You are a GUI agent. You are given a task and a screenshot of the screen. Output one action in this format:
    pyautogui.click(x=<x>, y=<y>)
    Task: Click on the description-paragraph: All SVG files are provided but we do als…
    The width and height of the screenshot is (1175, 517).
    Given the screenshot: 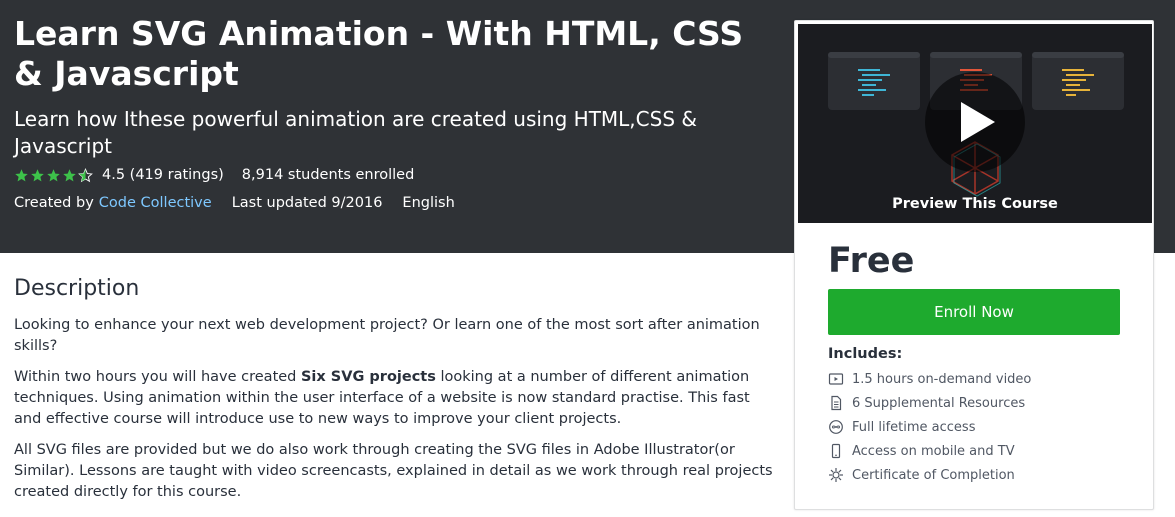 What is the action you would take?
    pyautogui.click(x=393, y=471)
    